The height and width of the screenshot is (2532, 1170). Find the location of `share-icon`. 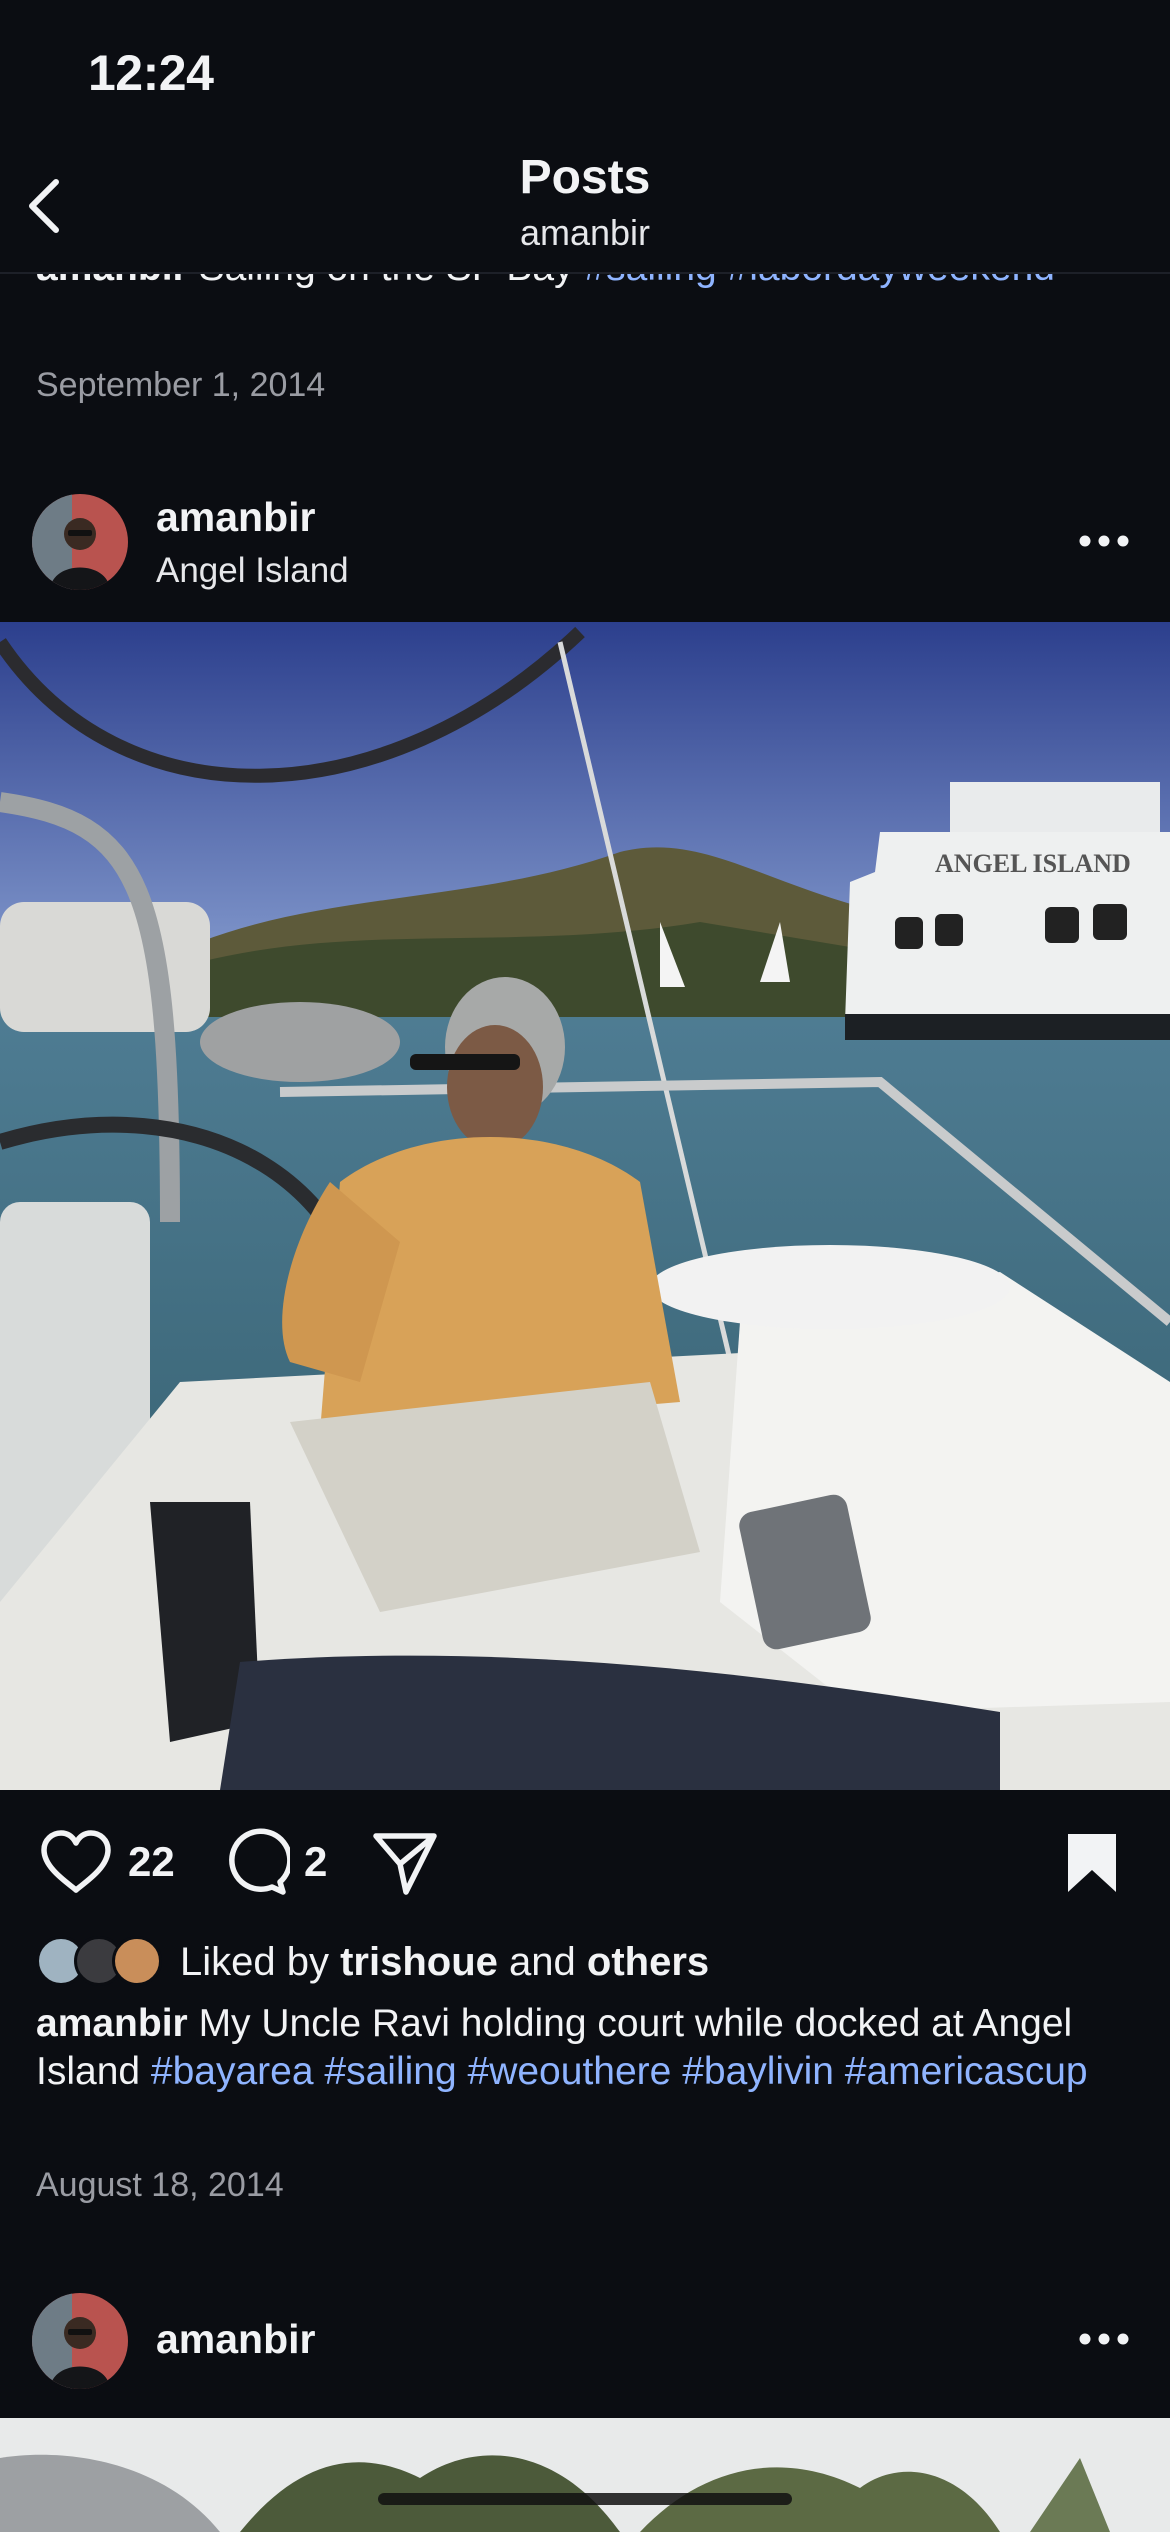

share-icon is located at coordinates (405, 1863).